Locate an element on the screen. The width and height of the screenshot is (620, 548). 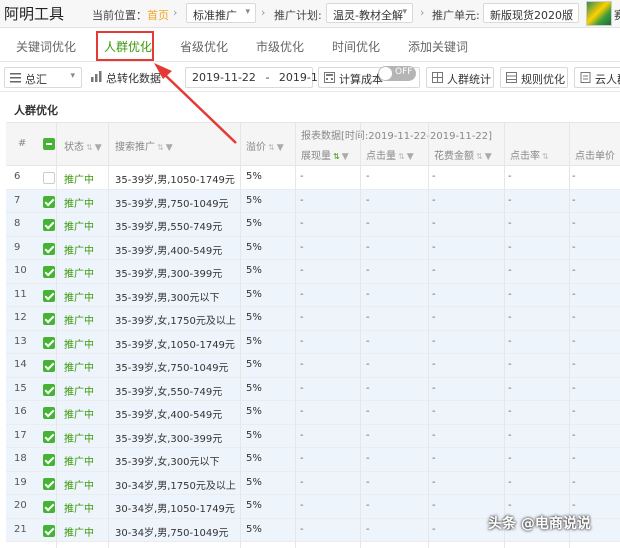
annotation-arrow is located at coordinates (195, 103).